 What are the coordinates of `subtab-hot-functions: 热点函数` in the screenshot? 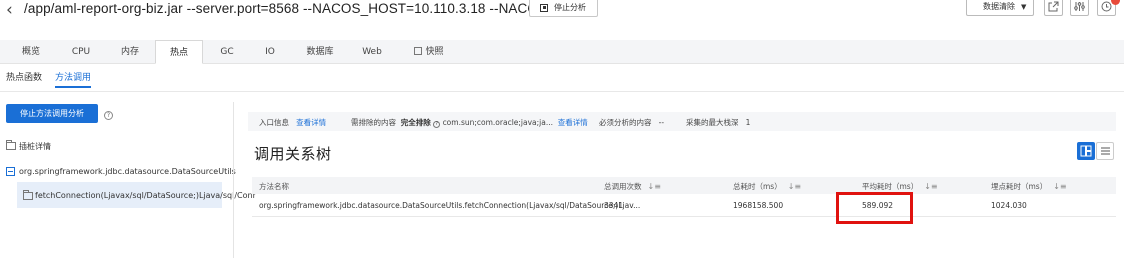 It's located at (24, 76).